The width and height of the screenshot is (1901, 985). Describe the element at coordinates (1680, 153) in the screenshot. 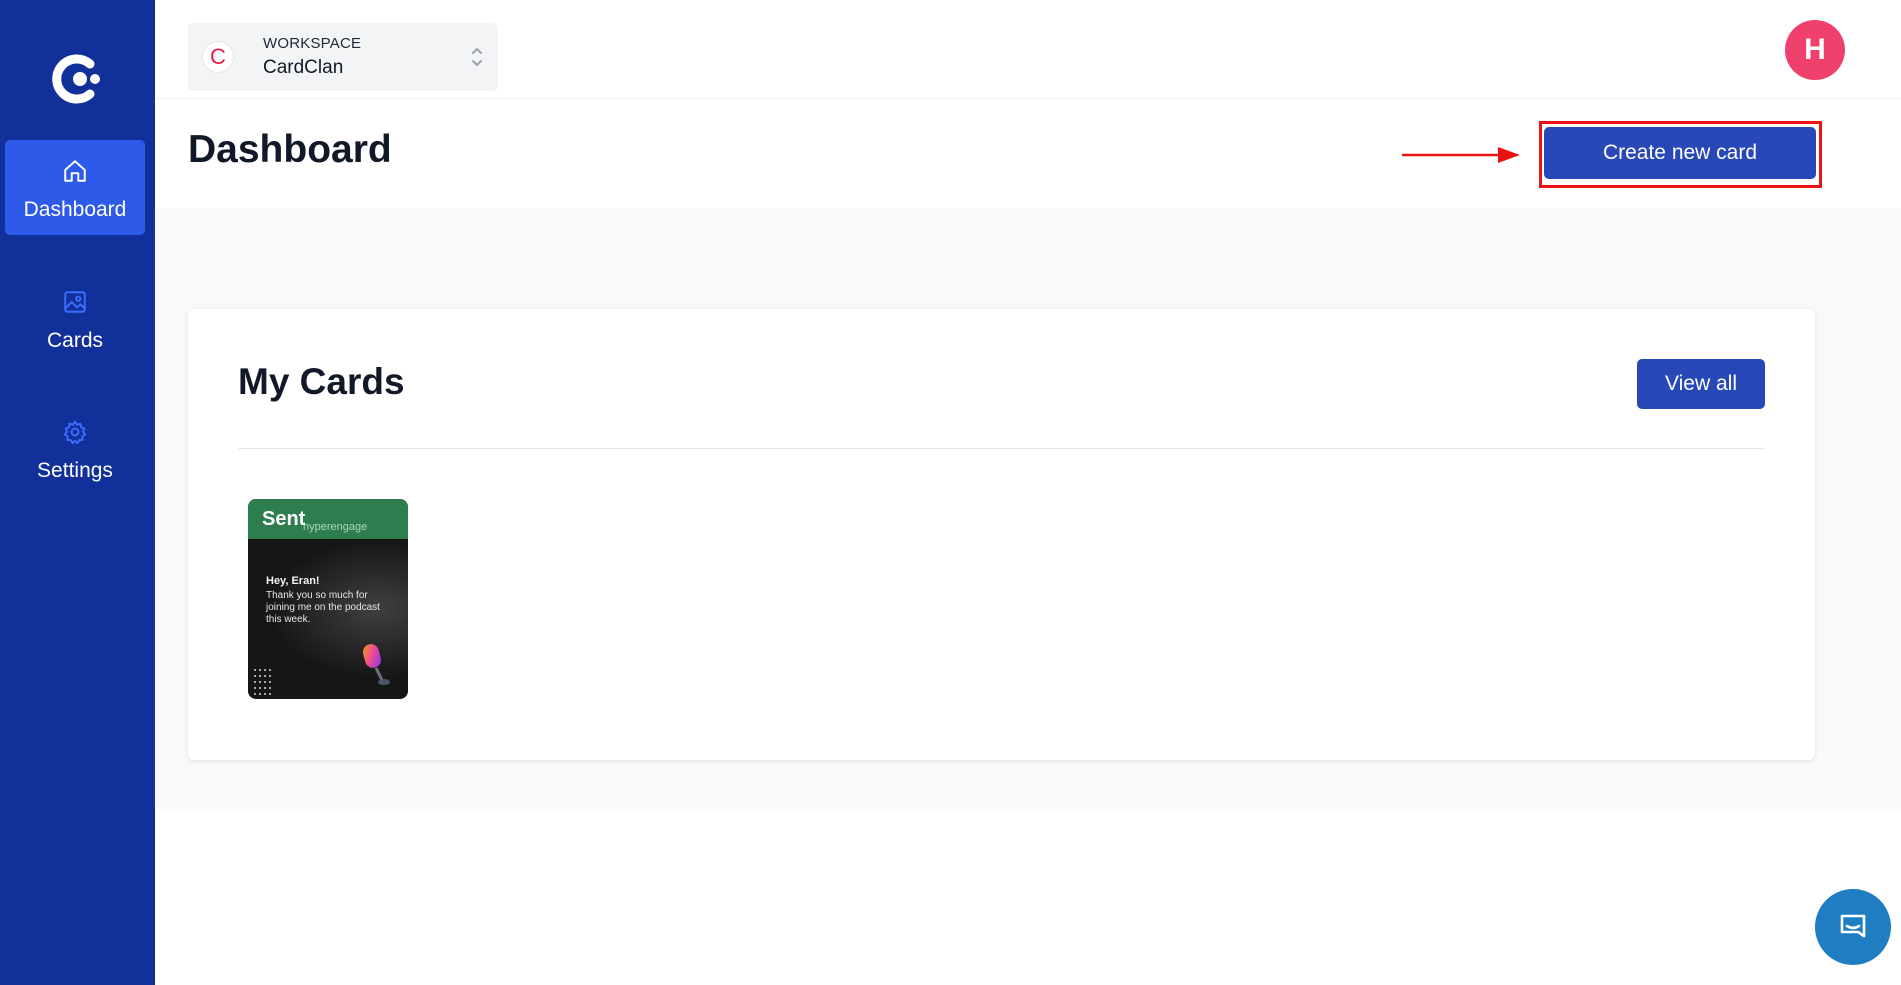

I see `create-new-card-button: Create new card` at that location.